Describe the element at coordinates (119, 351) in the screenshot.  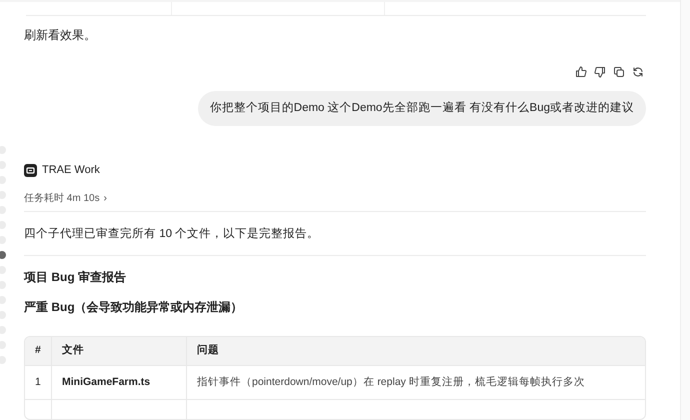
I see `column-header: 文件` at that location.